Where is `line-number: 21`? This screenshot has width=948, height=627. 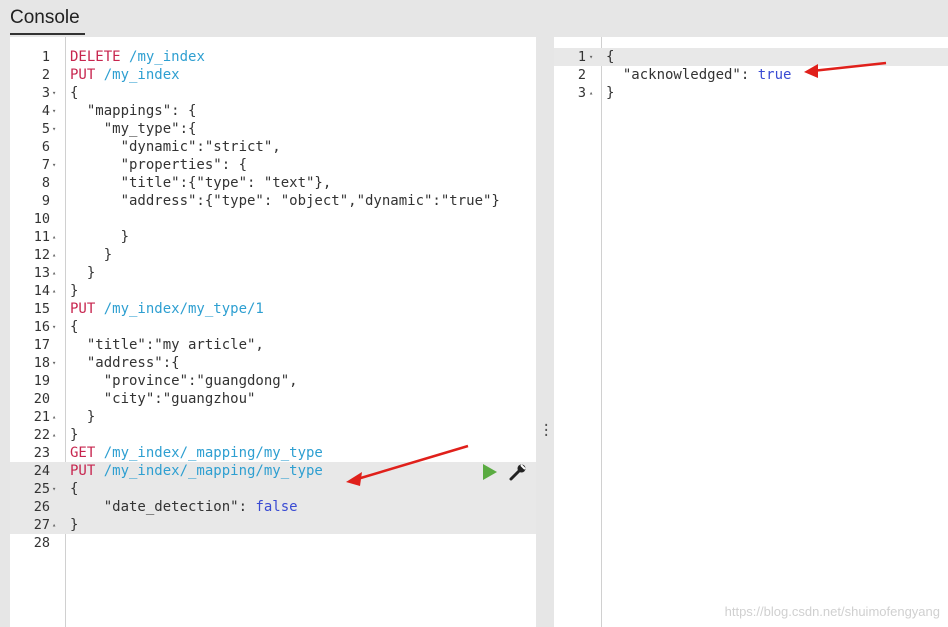 line-number: 21 is located at coordinates (41, 417).